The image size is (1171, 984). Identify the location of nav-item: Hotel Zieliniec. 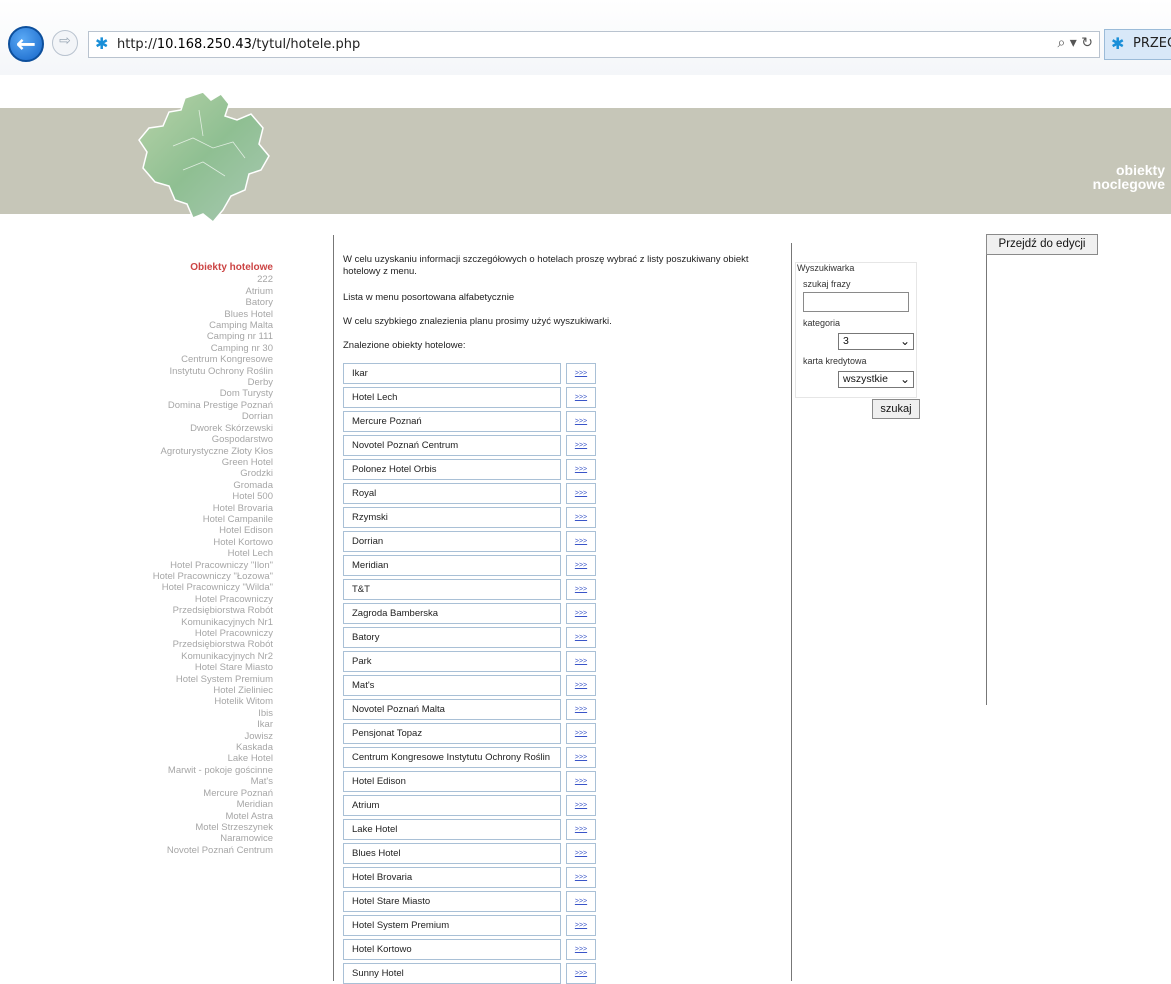
(186, 690).